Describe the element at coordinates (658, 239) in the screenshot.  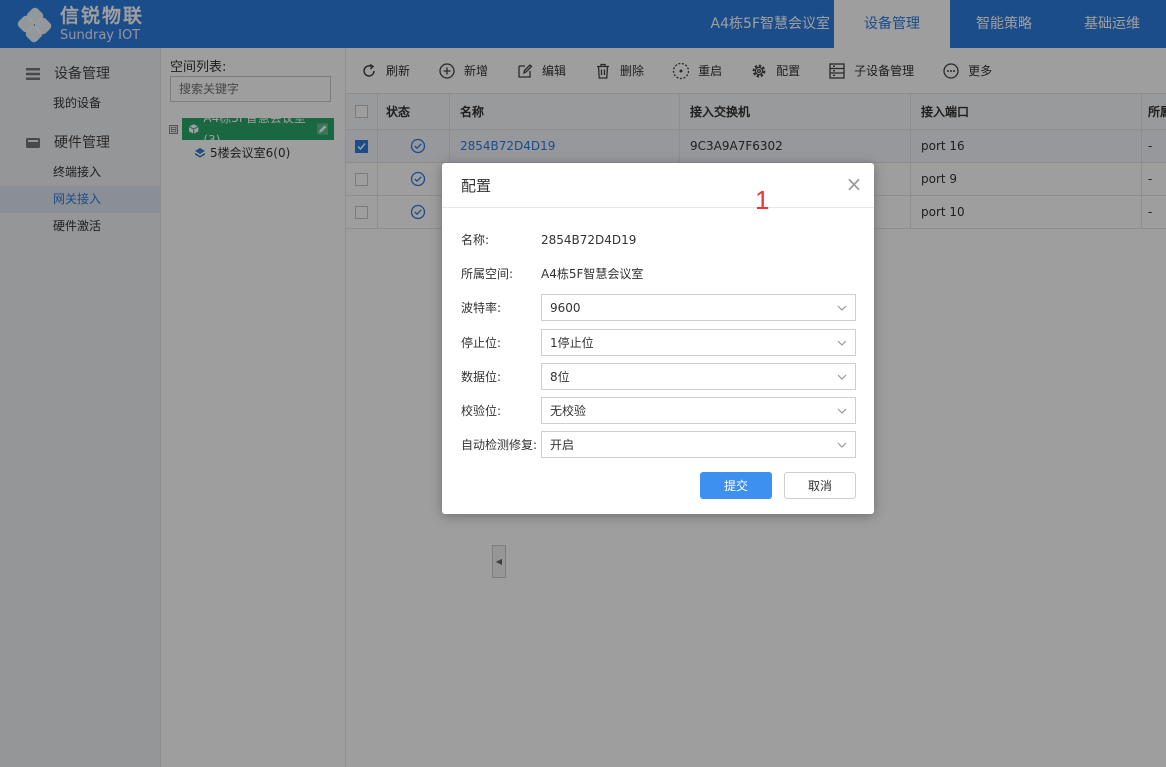
I see `form-row-name: 名称: 2854B72D4D19` at that location.